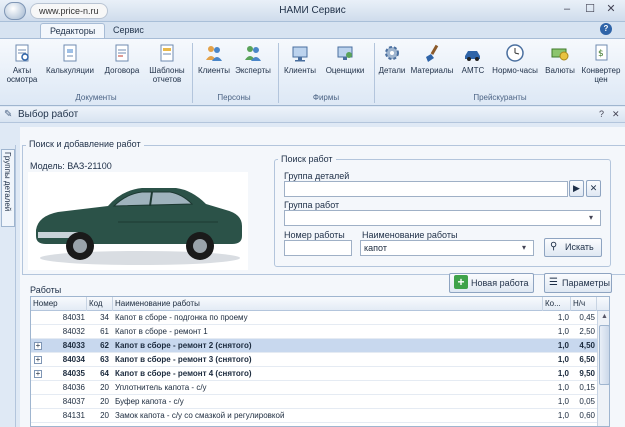 The height and width of the screenshot is (427, 625). I want to click on amts-button: АМТС, so click(473, 66).